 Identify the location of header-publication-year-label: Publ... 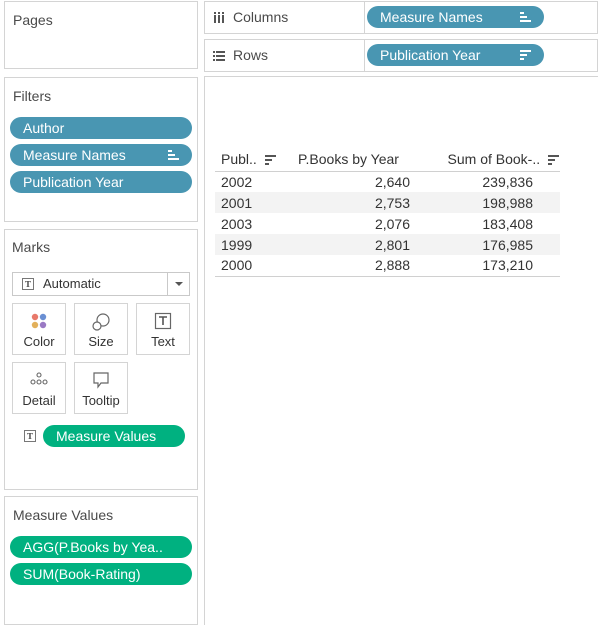
(239, 158).